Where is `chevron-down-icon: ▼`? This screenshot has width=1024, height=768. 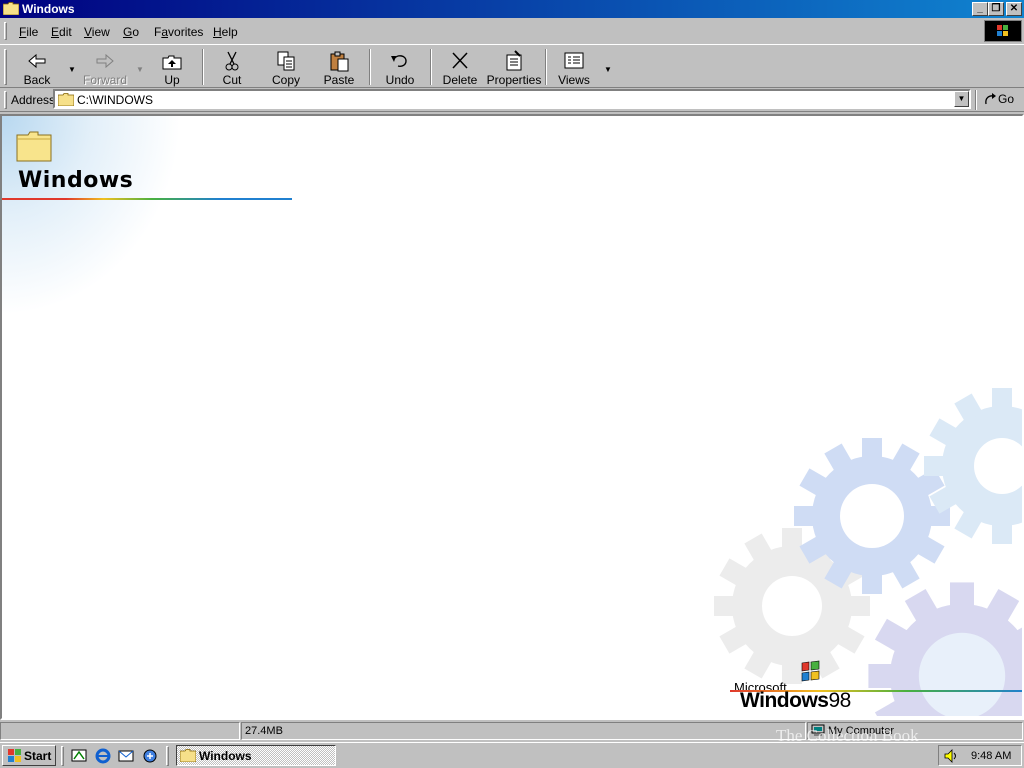
chevron-down-icon: ▼ is located at coordinates (961, 98).